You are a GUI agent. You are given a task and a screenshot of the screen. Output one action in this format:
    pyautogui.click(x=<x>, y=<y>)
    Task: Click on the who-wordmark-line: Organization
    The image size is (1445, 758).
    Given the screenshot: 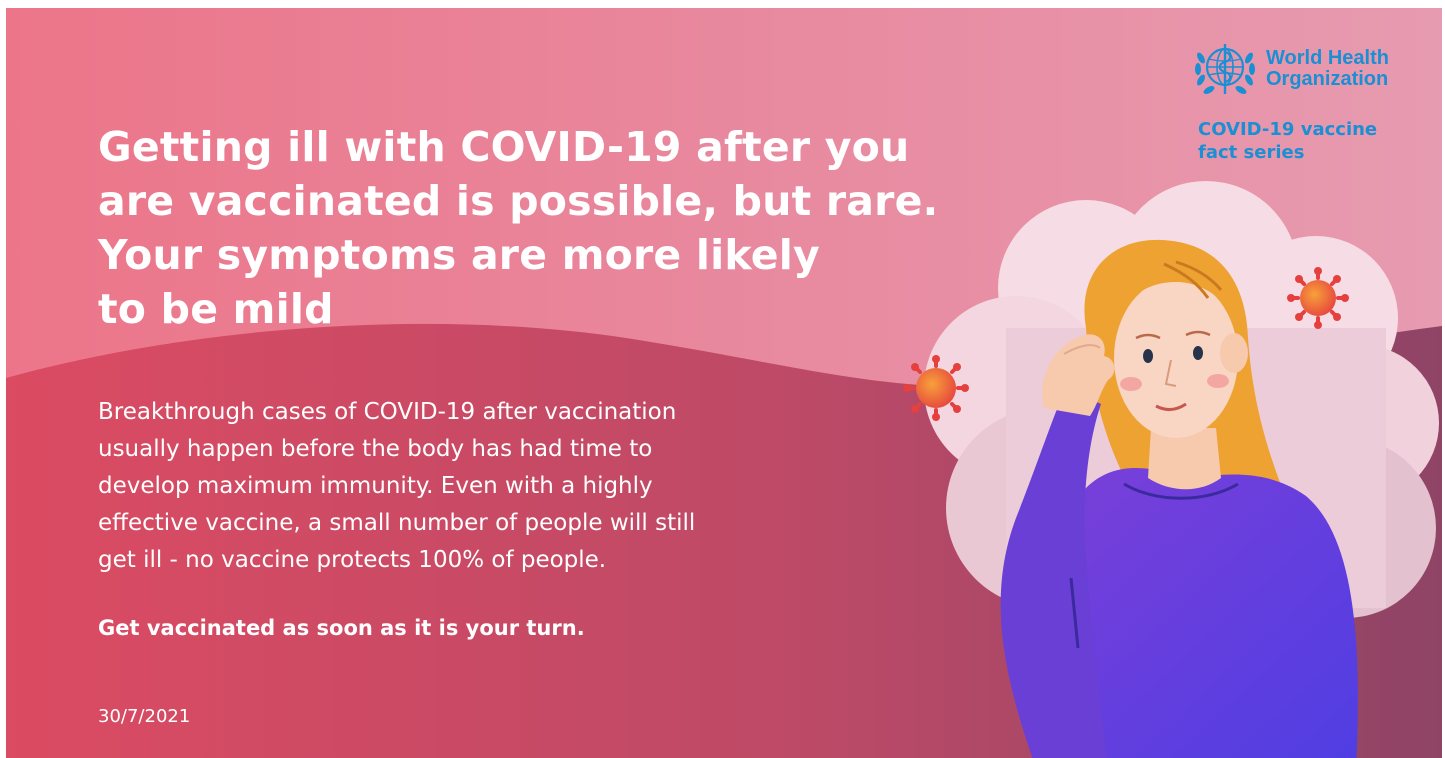 What is the action you would take?
    pyautogui.click(x=1327, y=79)
    